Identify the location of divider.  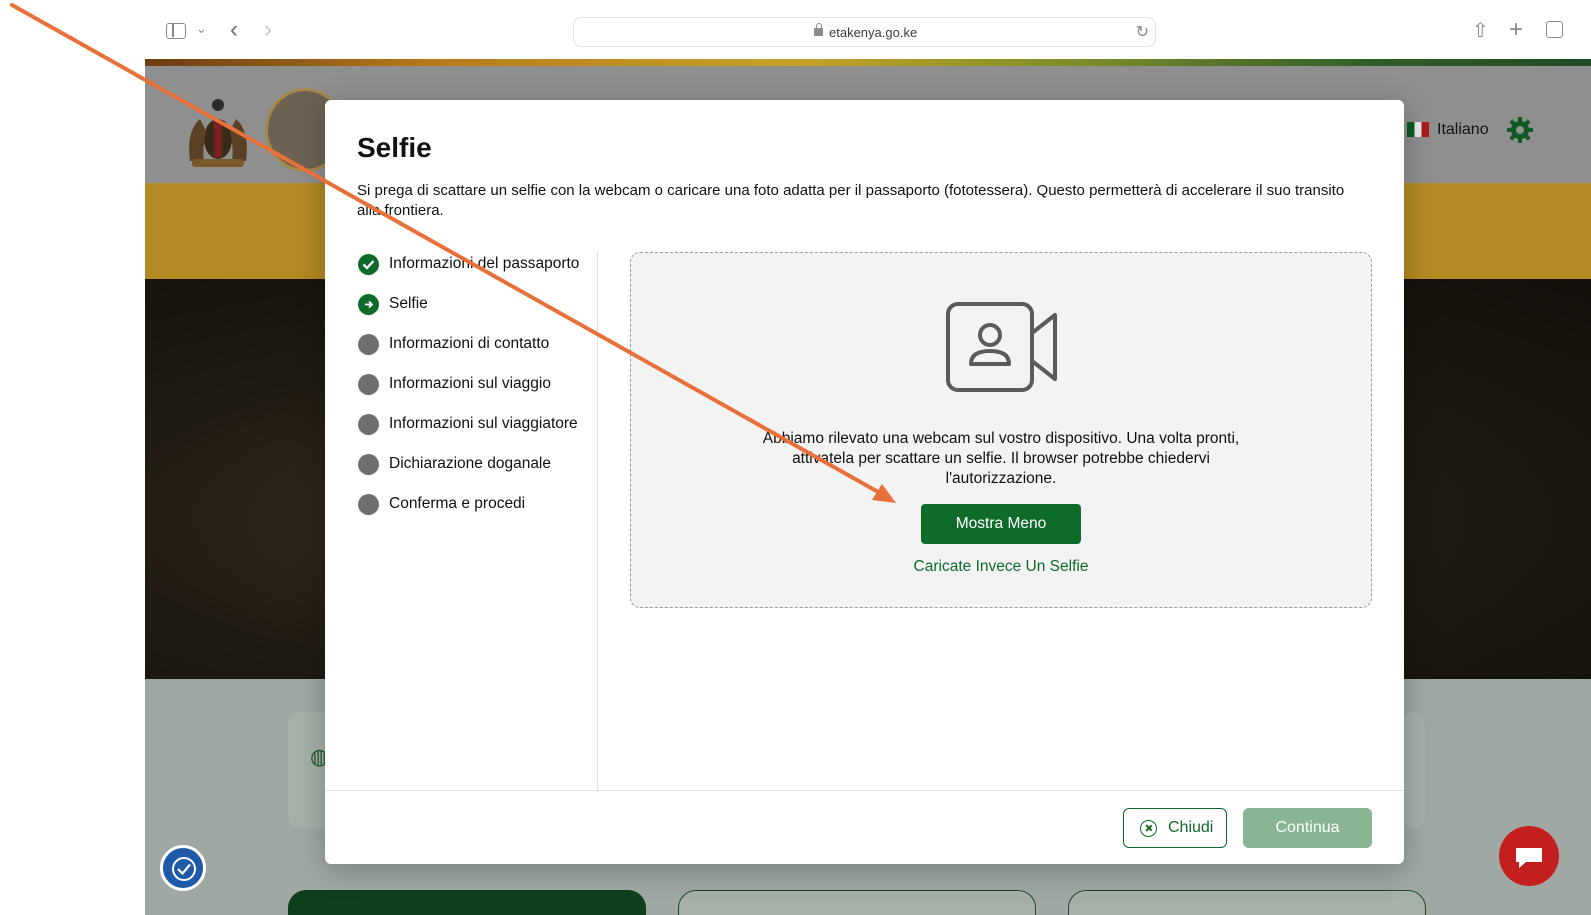
(597, 522).